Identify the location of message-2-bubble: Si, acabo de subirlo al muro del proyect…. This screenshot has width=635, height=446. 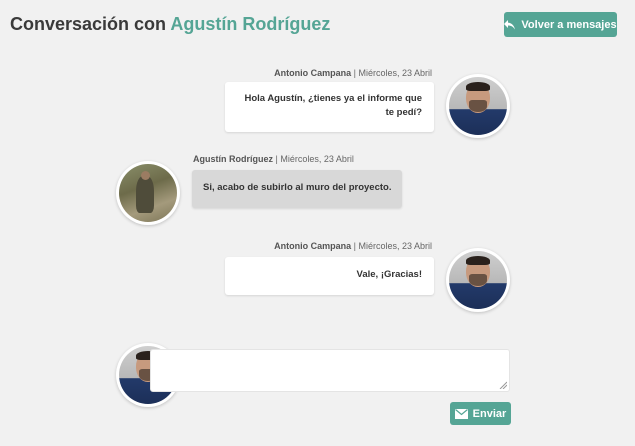
(297, 189).